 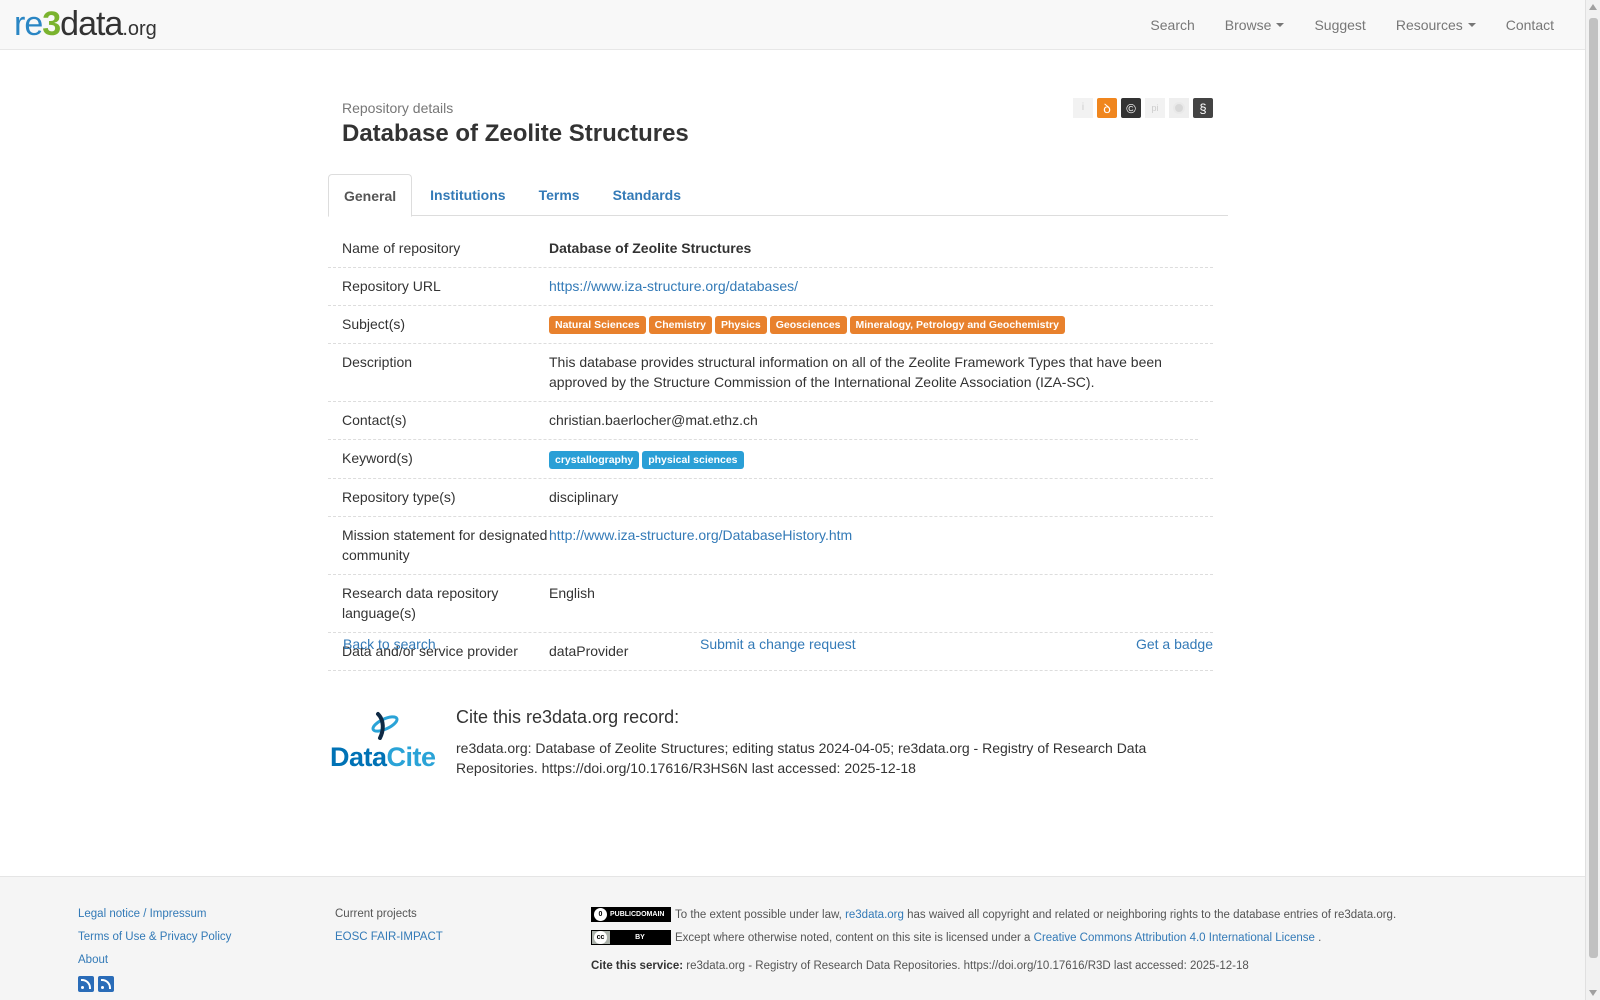 I want to click on nav-search: Search, so click(x=1172, y=25).